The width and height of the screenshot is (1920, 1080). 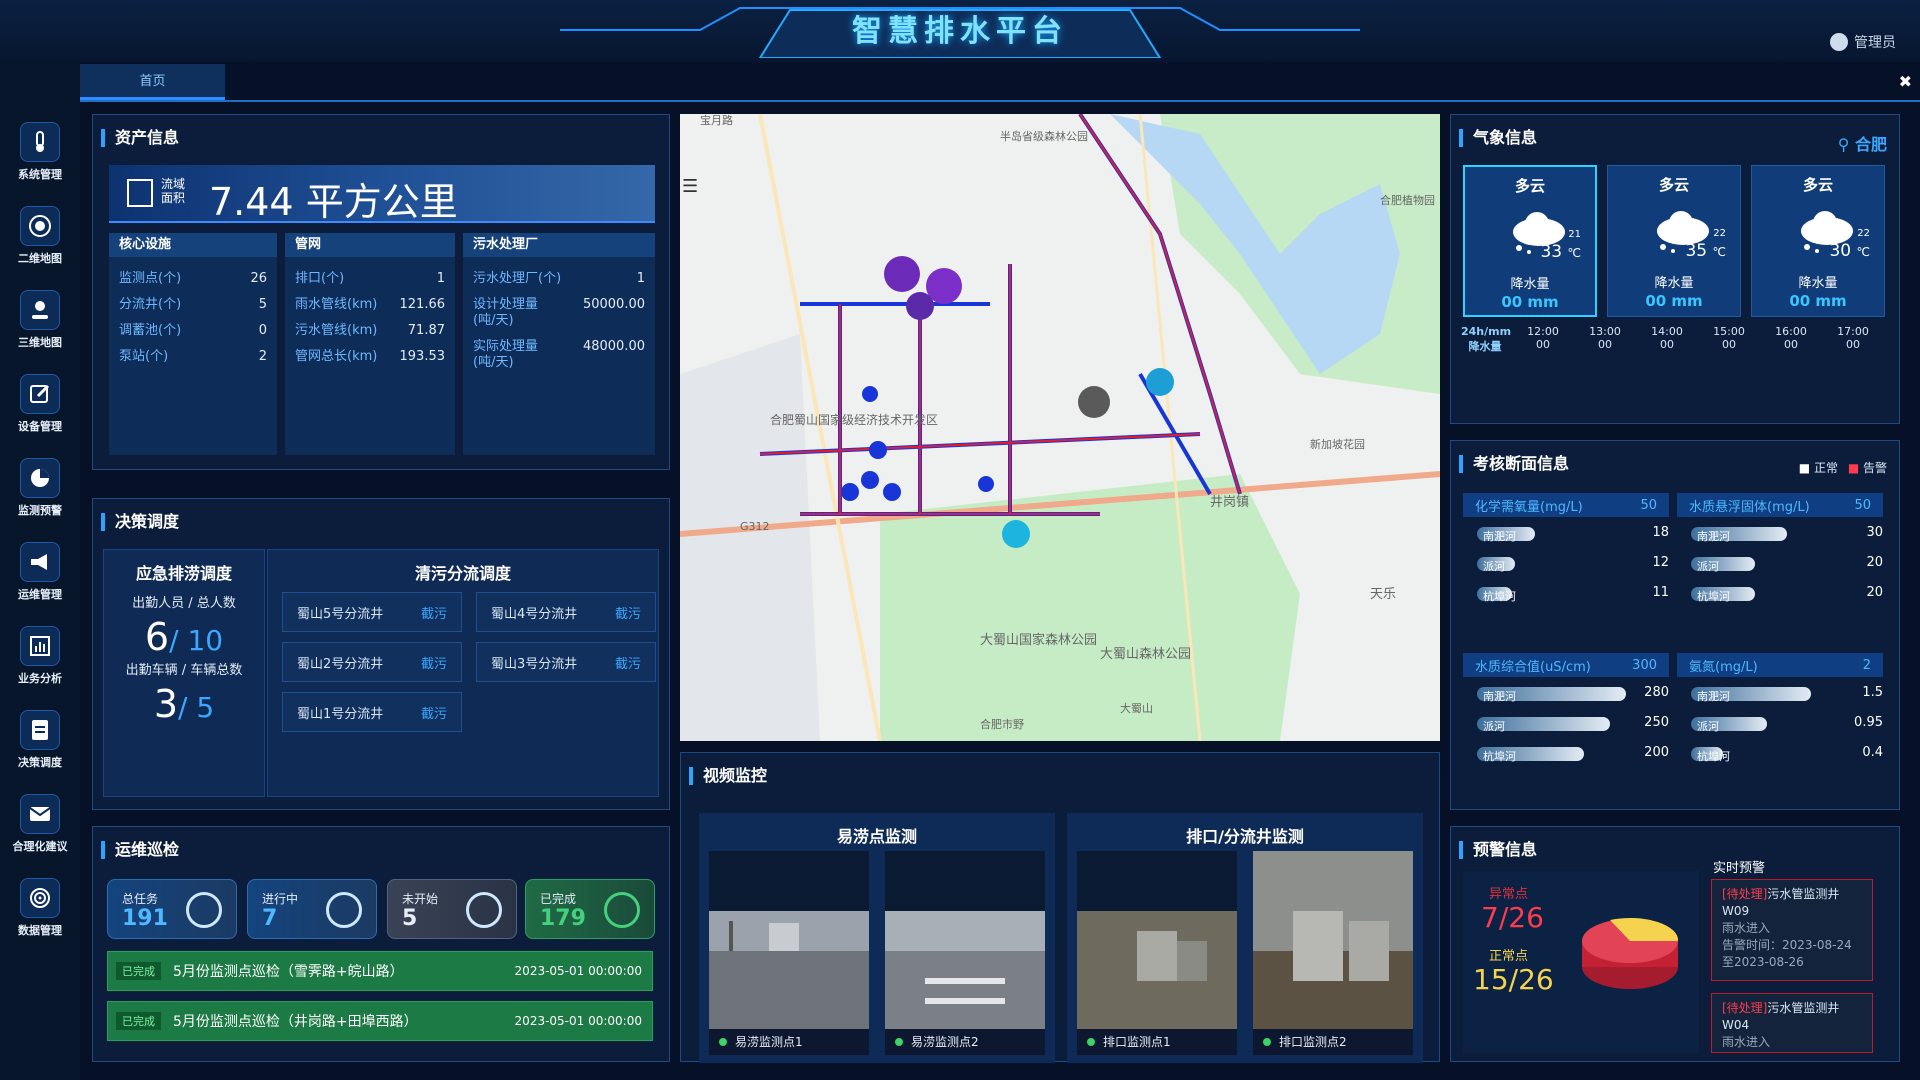 What do you see at coordinates (40, 493) in the screenshot?
I see `sidebar-item-monitor: 监测预警` at bounding box center [40, 493].